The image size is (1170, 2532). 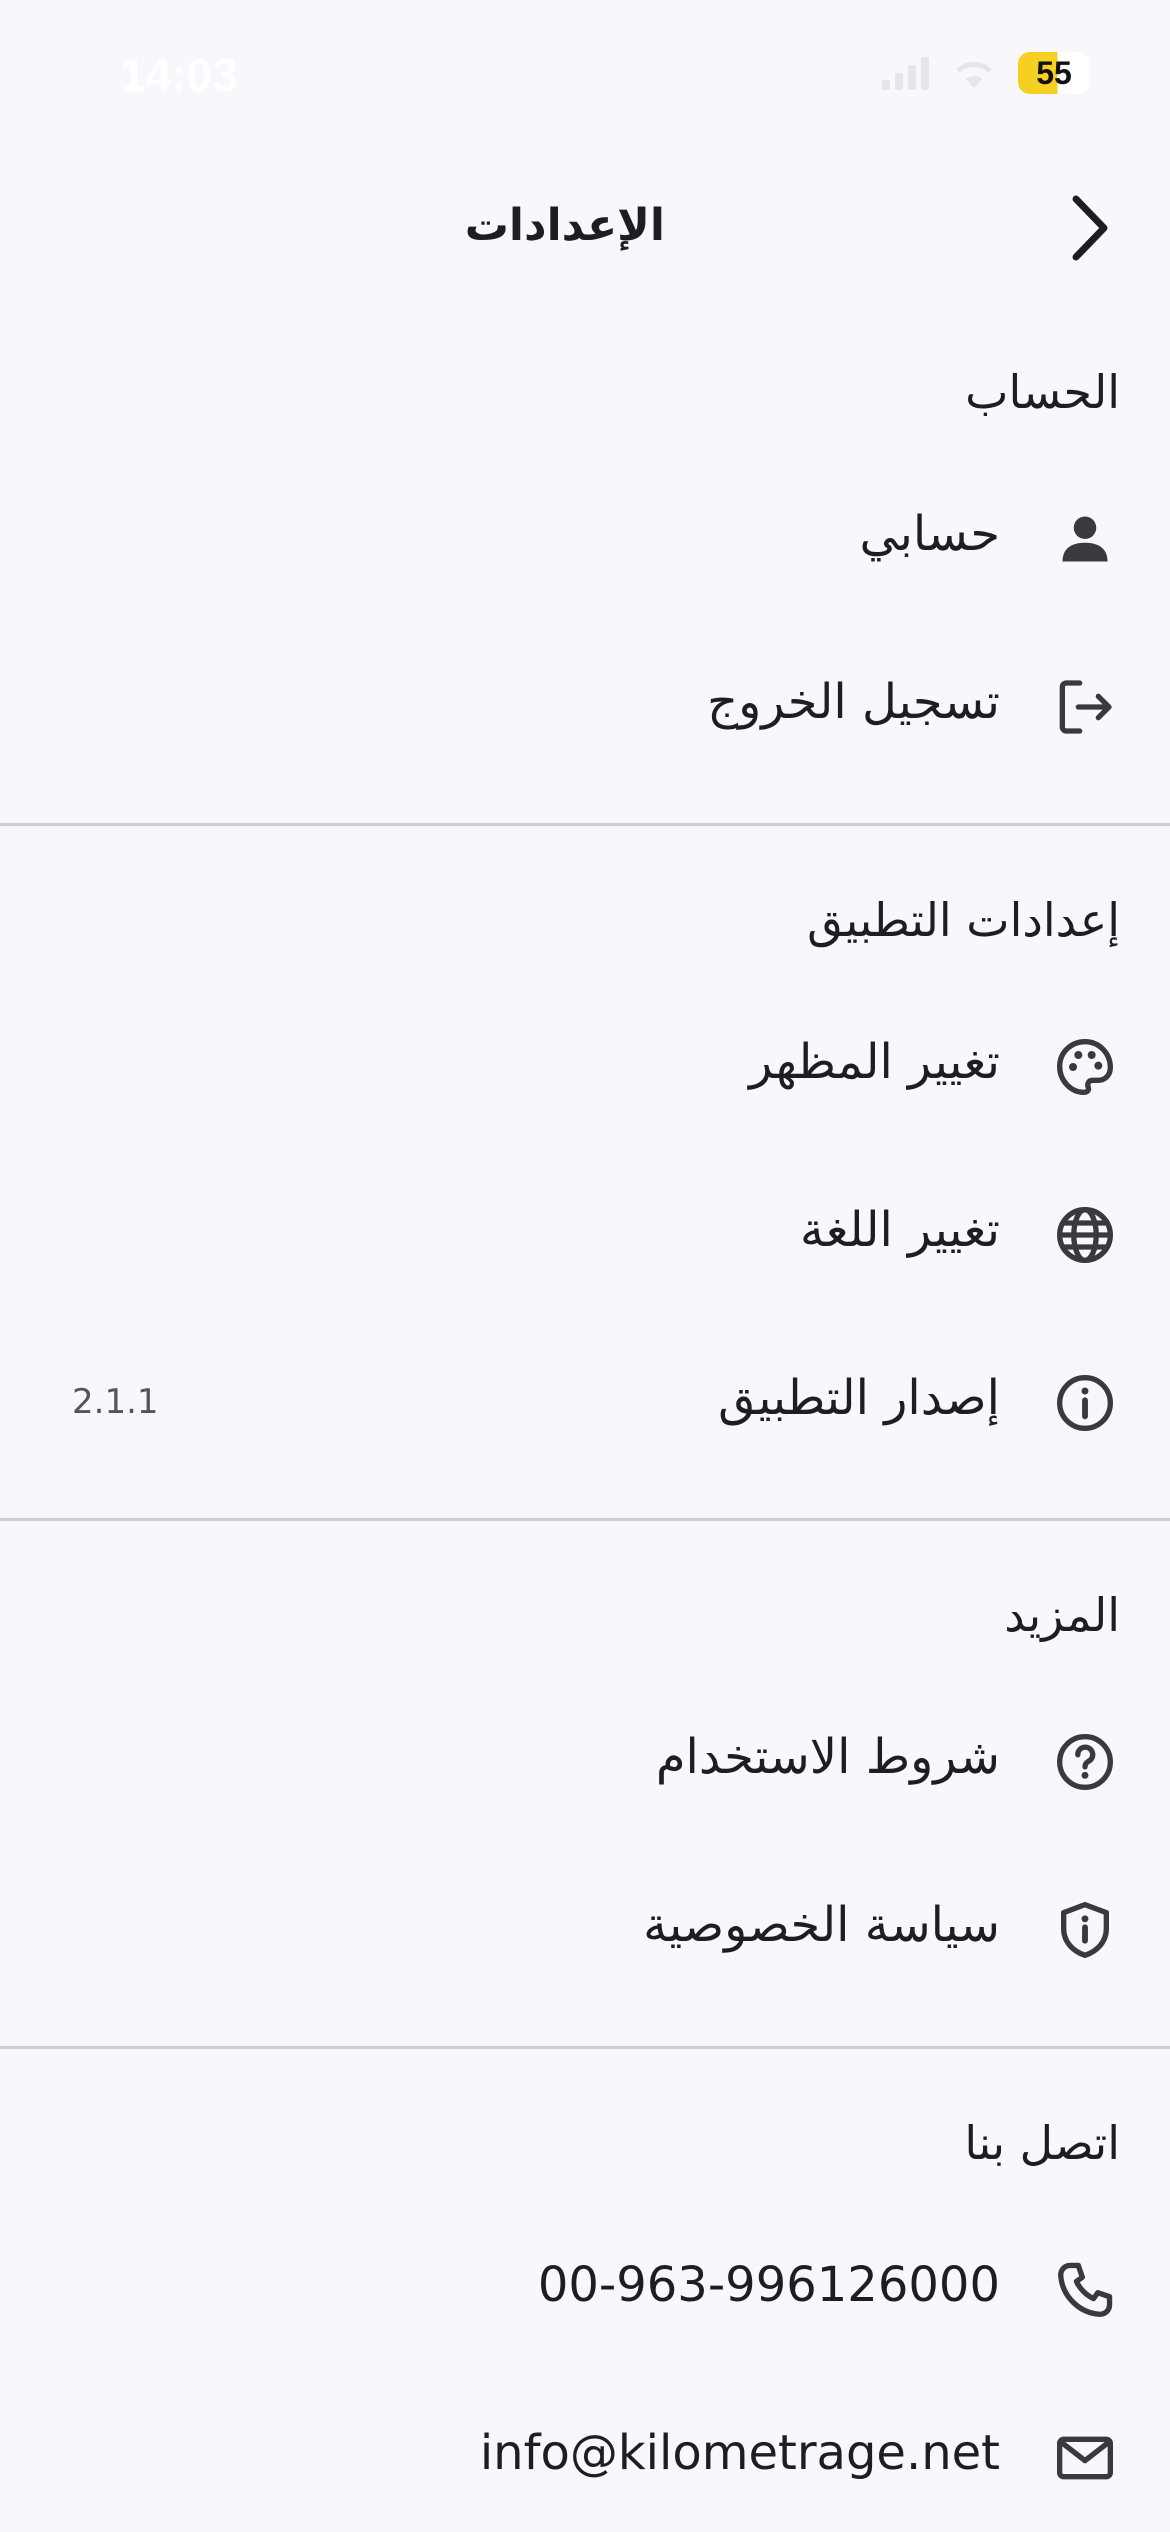 I want to click on menu-item-email: info@kilometrage.net, so click(x=585, y=2456).